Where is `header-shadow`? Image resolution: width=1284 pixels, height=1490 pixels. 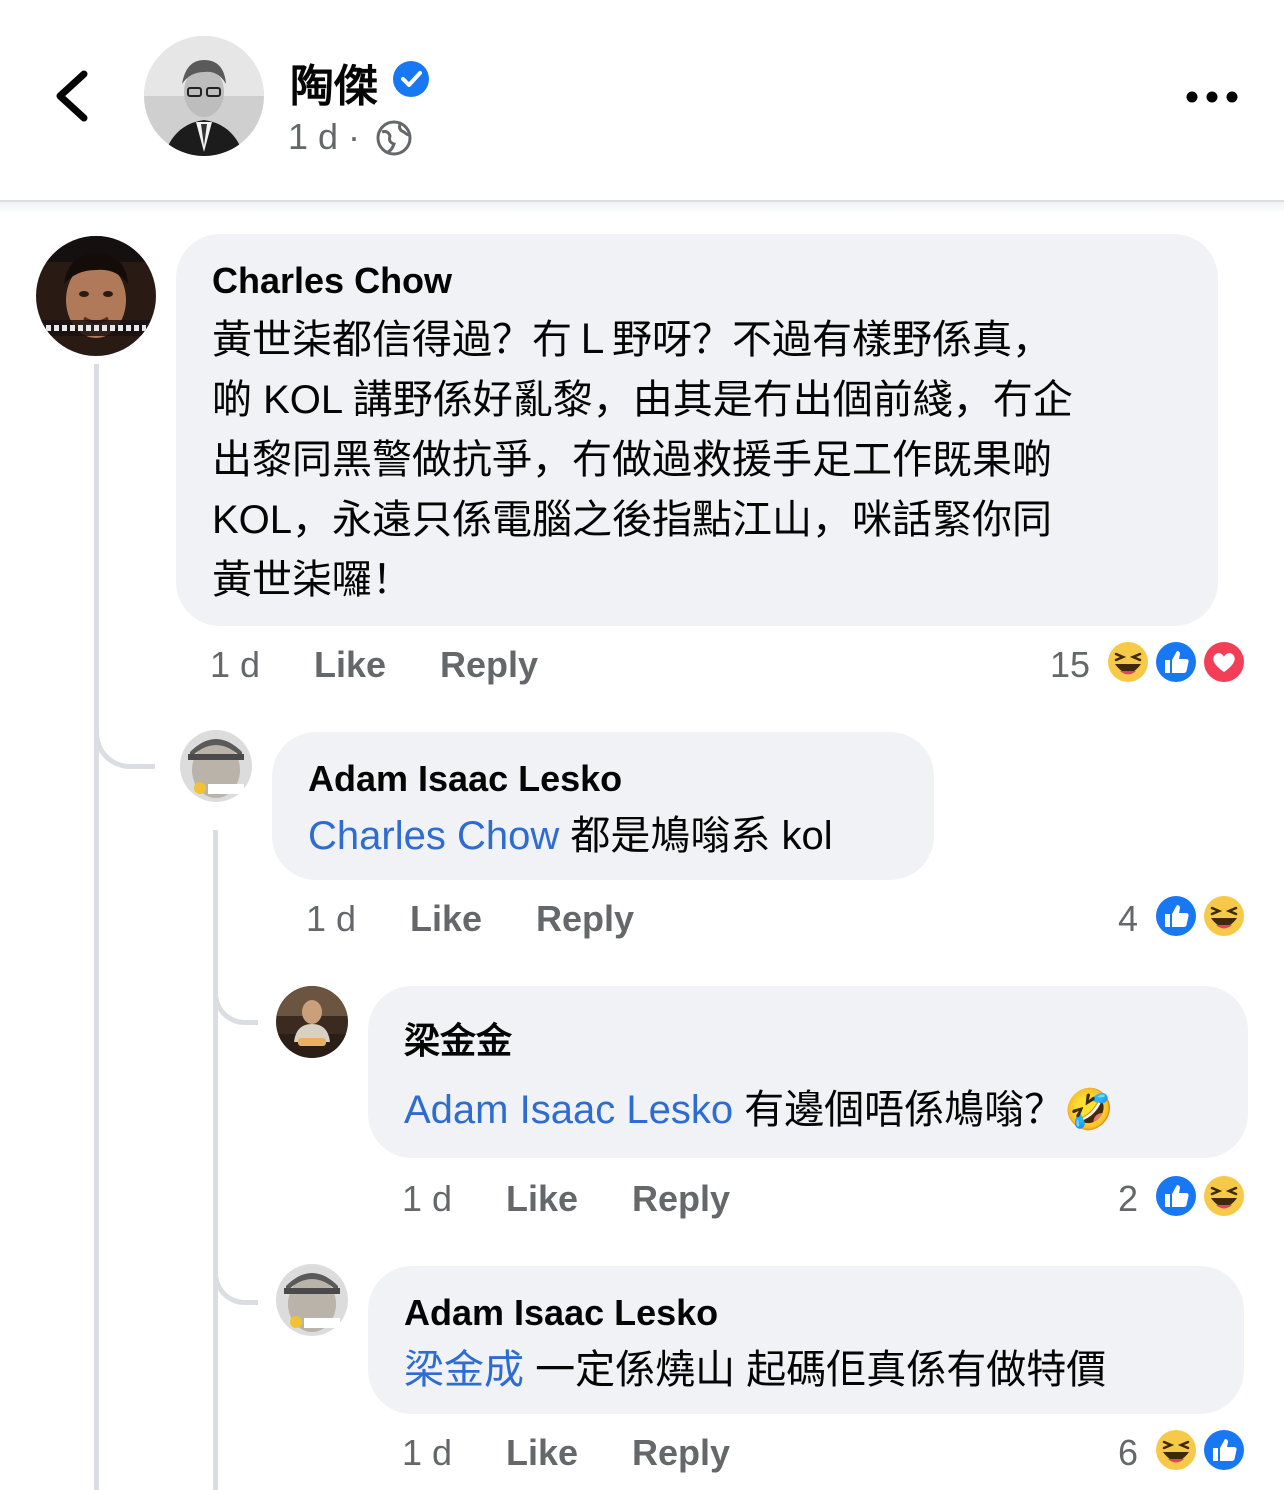
header-shadow is located at coordinates (642, 208).